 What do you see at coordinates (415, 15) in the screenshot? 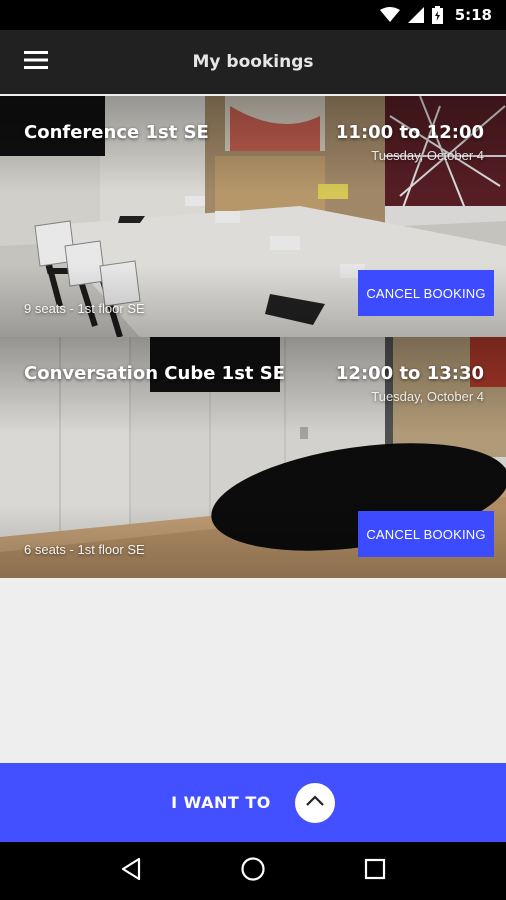
I see `signal-icon` at bounding box center [415, 15].